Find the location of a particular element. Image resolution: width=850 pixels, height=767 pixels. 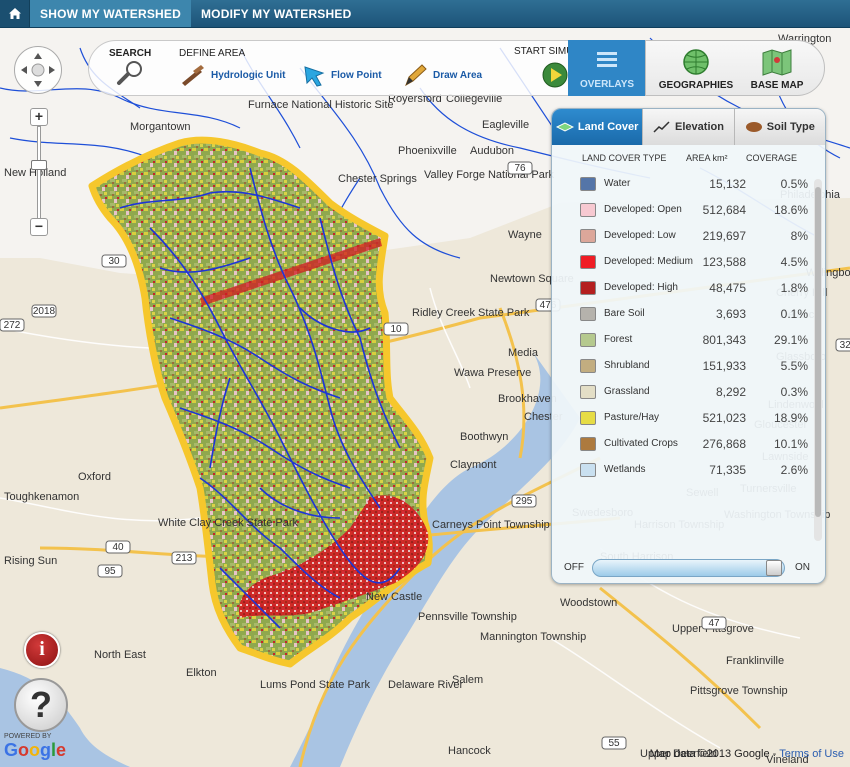

slider-knob is located at coordinates (774, 568).